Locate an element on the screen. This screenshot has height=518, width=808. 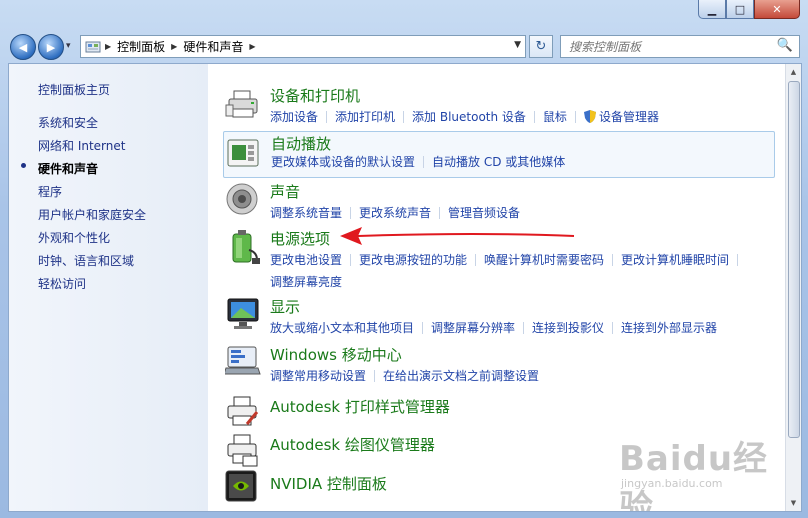
link-external-display: 连接到外部显示器 is located at coordinates (669, 328).